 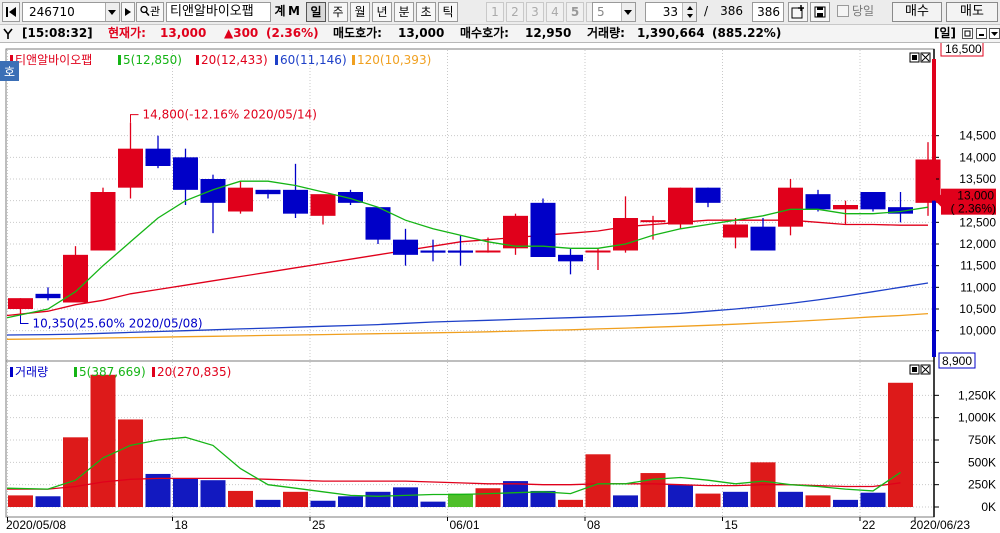 I want to click on total-count-field: 386, so click(x=768, y=12).